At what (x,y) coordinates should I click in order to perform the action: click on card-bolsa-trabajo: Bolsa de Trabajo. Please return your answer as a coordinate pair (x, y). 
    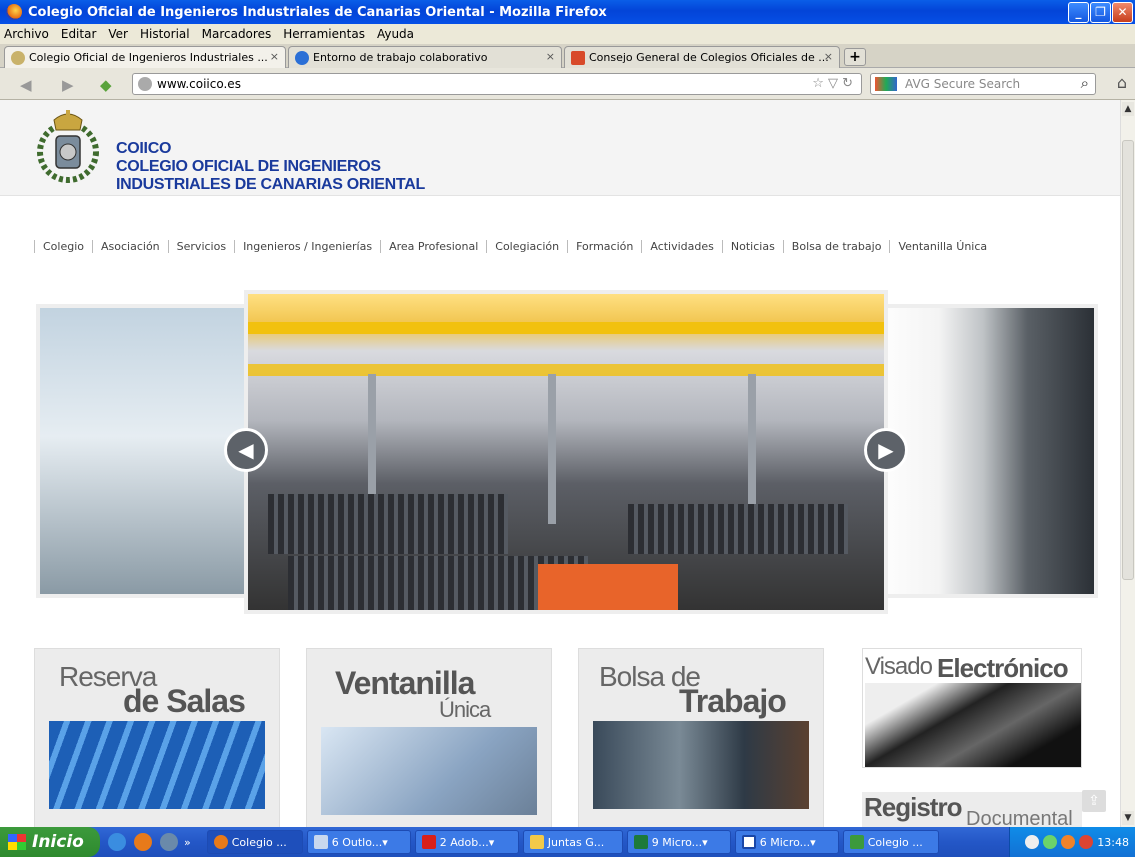
    Looking at the image, I should click on (701, 737).